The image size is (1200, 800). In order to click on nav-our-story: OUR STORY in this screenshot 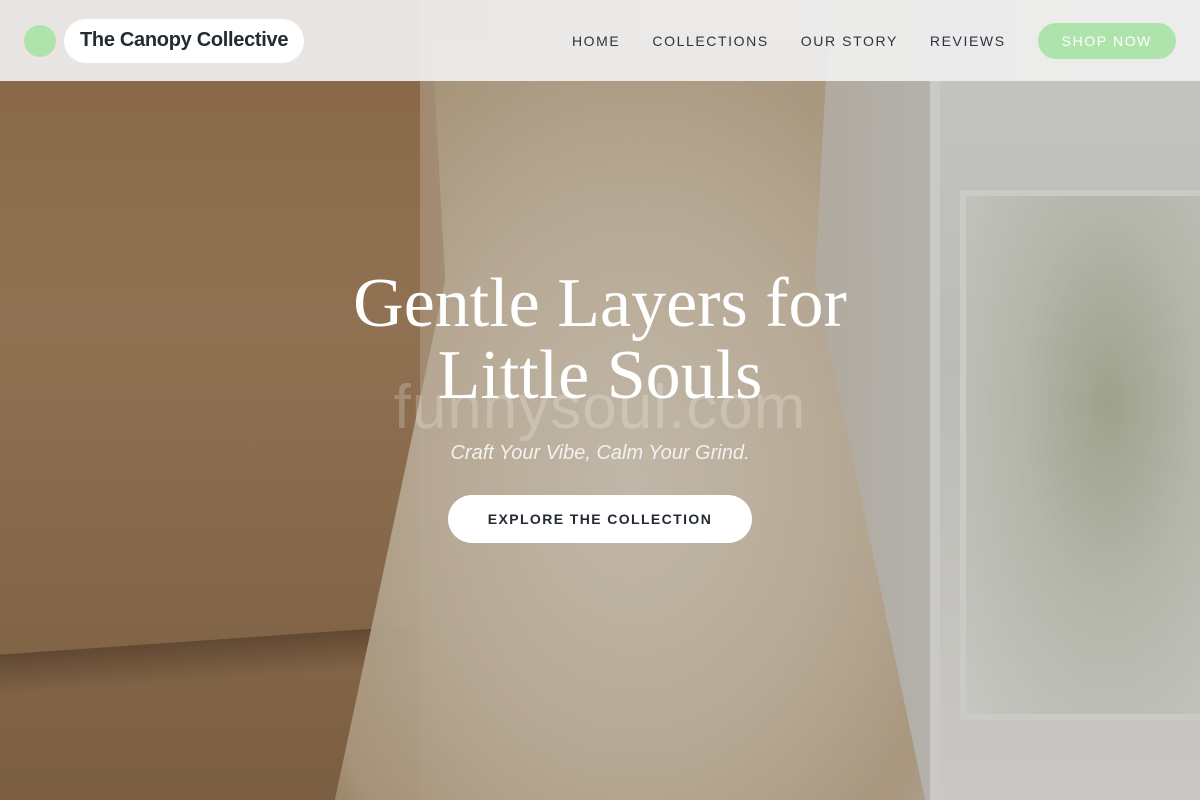, I will do `click(849, 41)`.